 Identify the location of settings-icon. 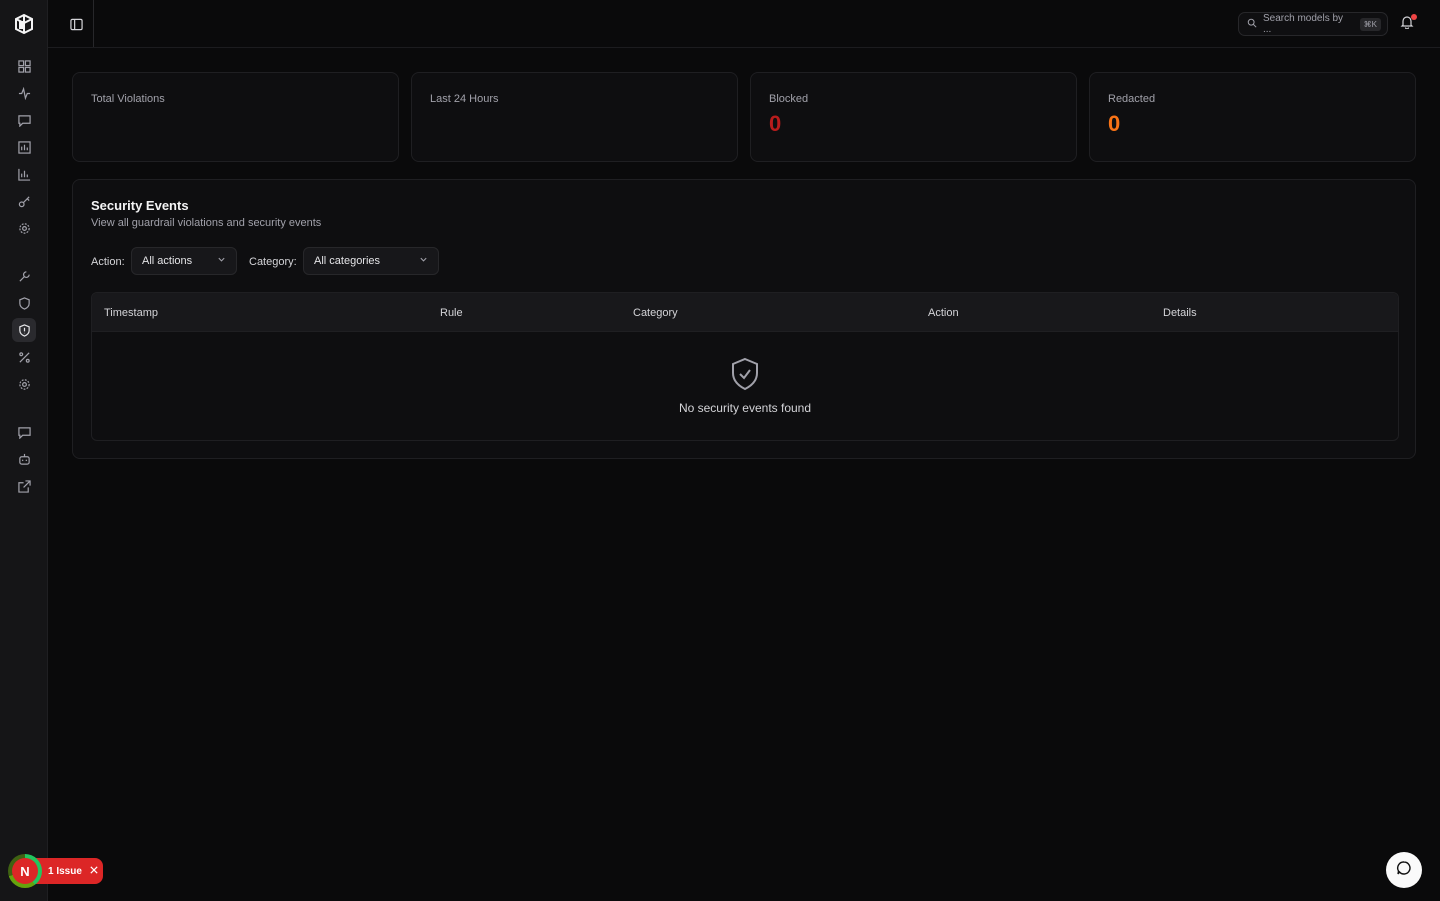
(24, 228).